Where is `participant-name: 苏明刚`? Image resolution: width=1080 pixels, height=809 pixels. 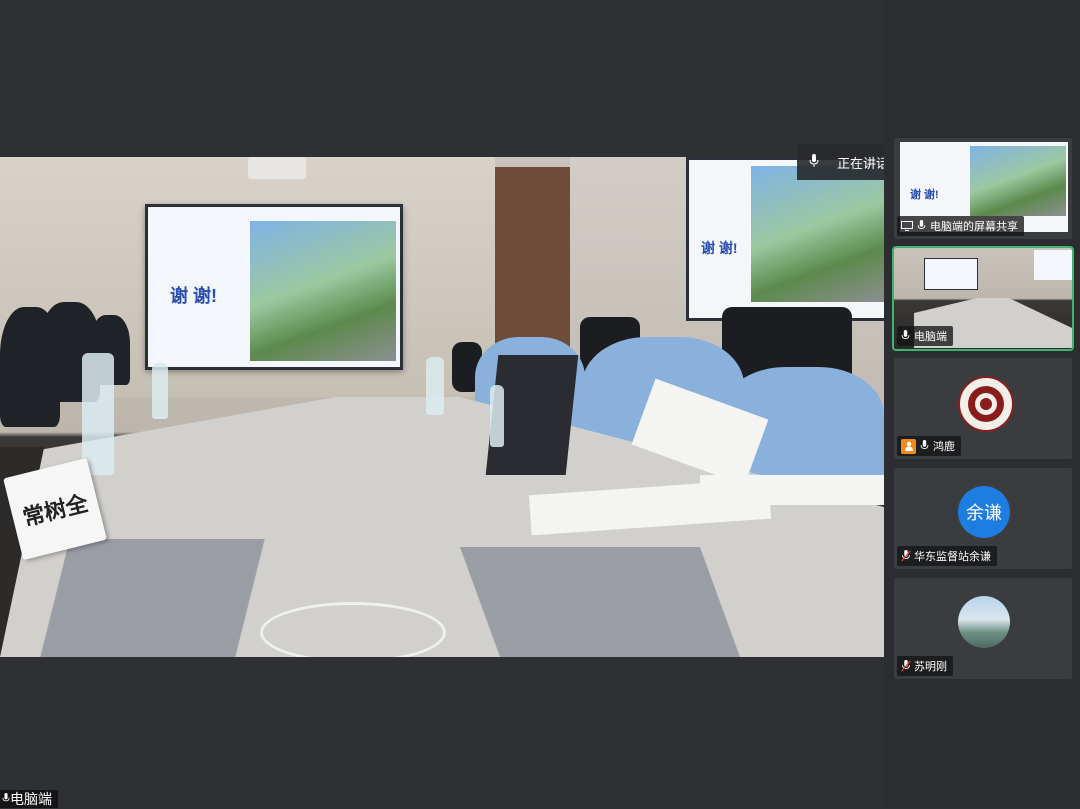
participant-name: 苏明刚 is located at coordinates (930, 667).